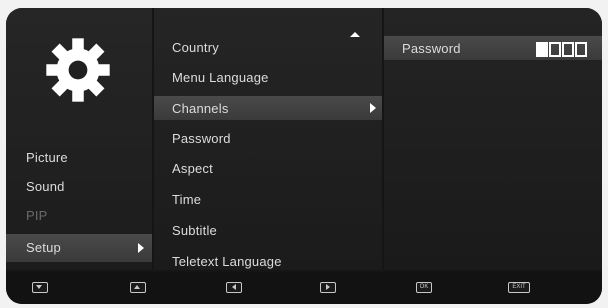 Image resolution: width=608 pixels, height=308 pixels. I want to click on down-button, so click(40, 287).